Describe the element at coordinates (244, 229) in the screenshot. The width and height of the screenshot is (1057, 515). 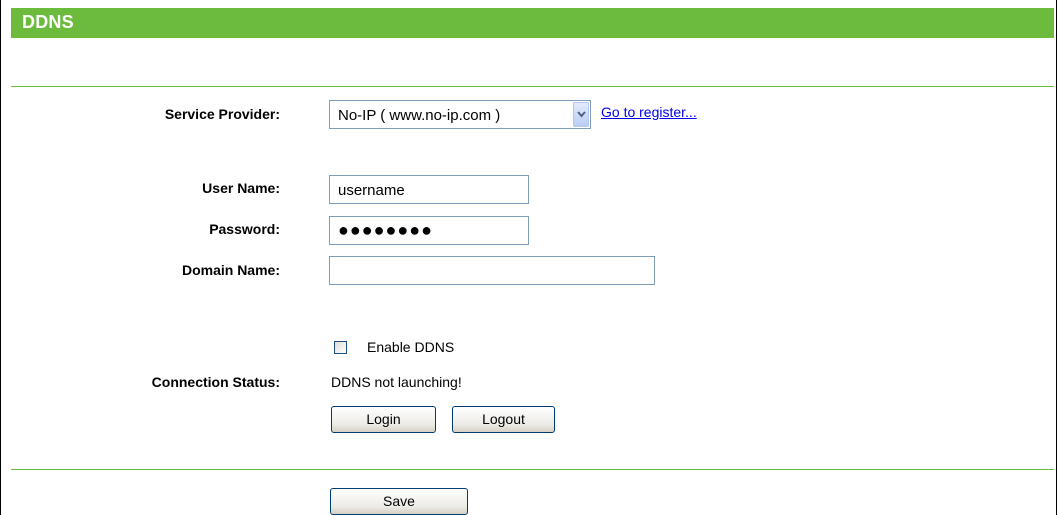
I see `password-label: Password:` at that location.